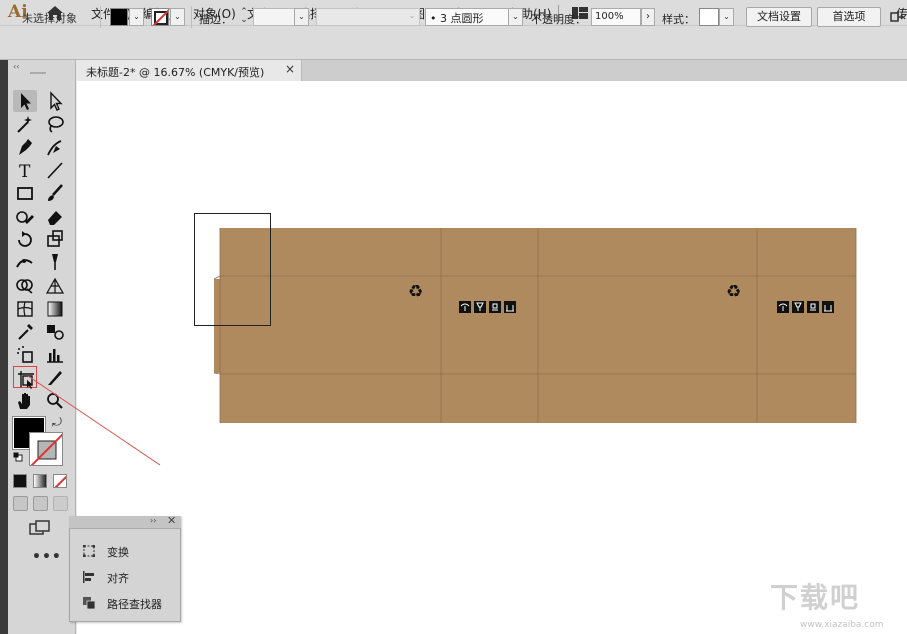  What do you see at coordinates (134, 604) in the screenshot?
I see `panel-item-label: 路径查找器` at bounding box center [134, 604].